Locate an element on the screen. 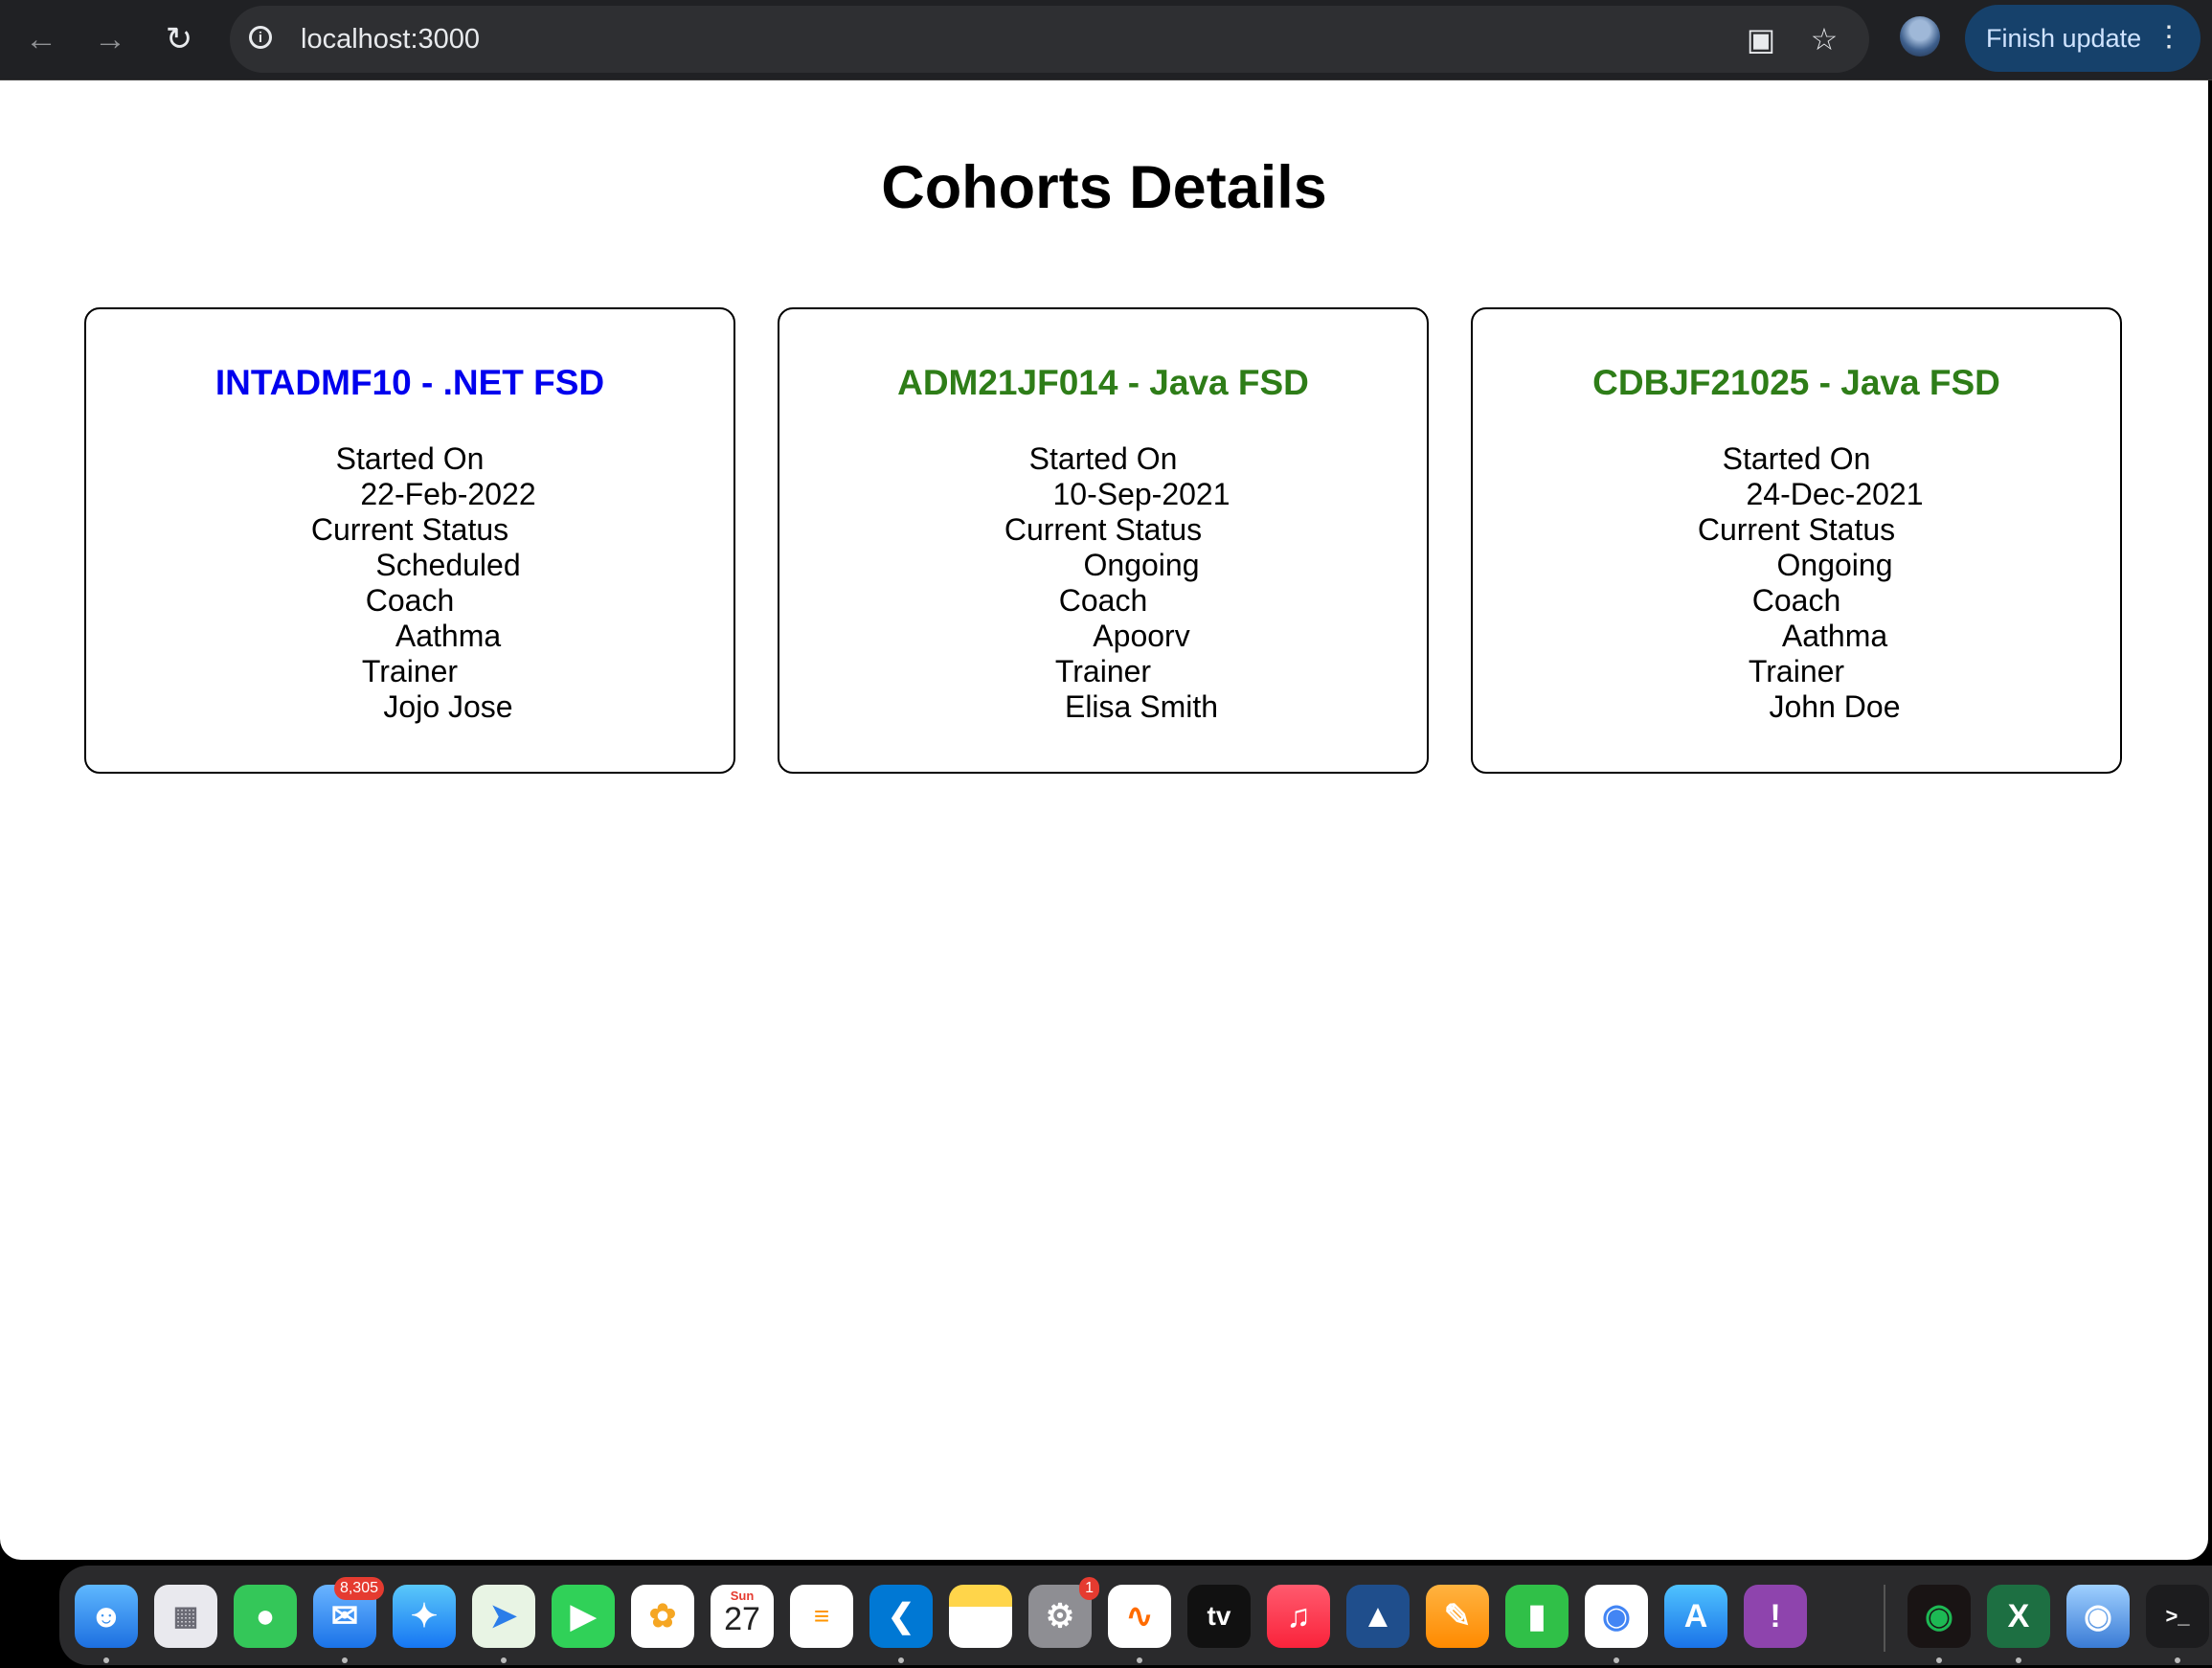  apple-tv-label: tv is located at coordinates (1219, 1616).